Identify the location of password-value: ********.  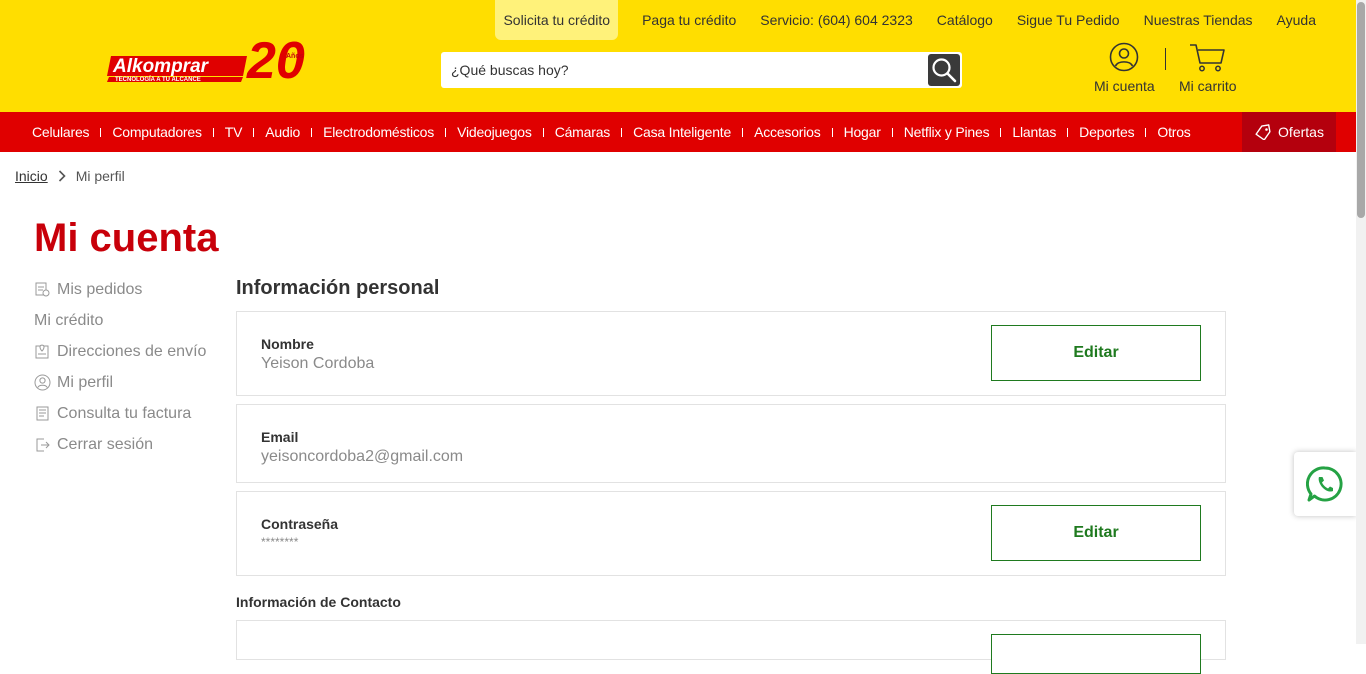
(280, 542).